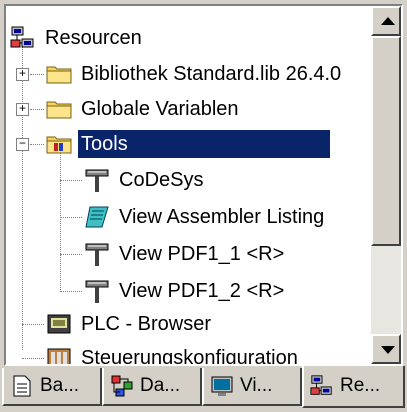  I want to click on tree-item-label: Steuerungskonfiguration, so click(189, 355).